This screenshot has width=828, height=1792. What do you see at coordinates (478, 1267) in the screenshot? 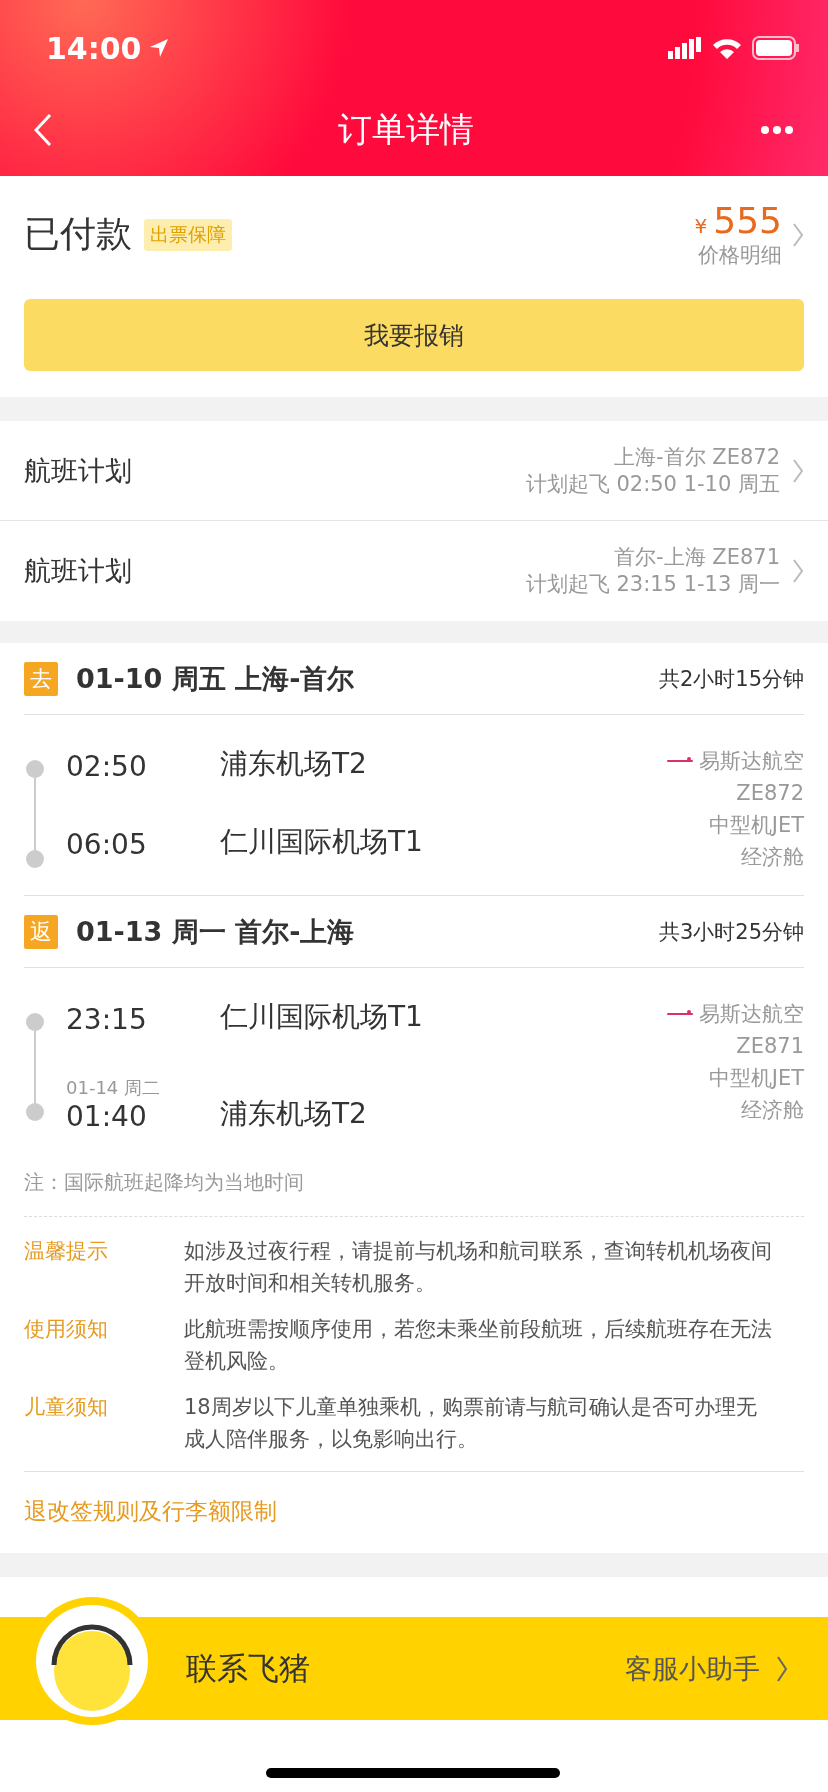
I see `tip-text: 如涉及过夜行程，请提前与机场和航司联系，查询转机机场夜间开放时间和相关转机服务。` at bounding box center [478, 1267].